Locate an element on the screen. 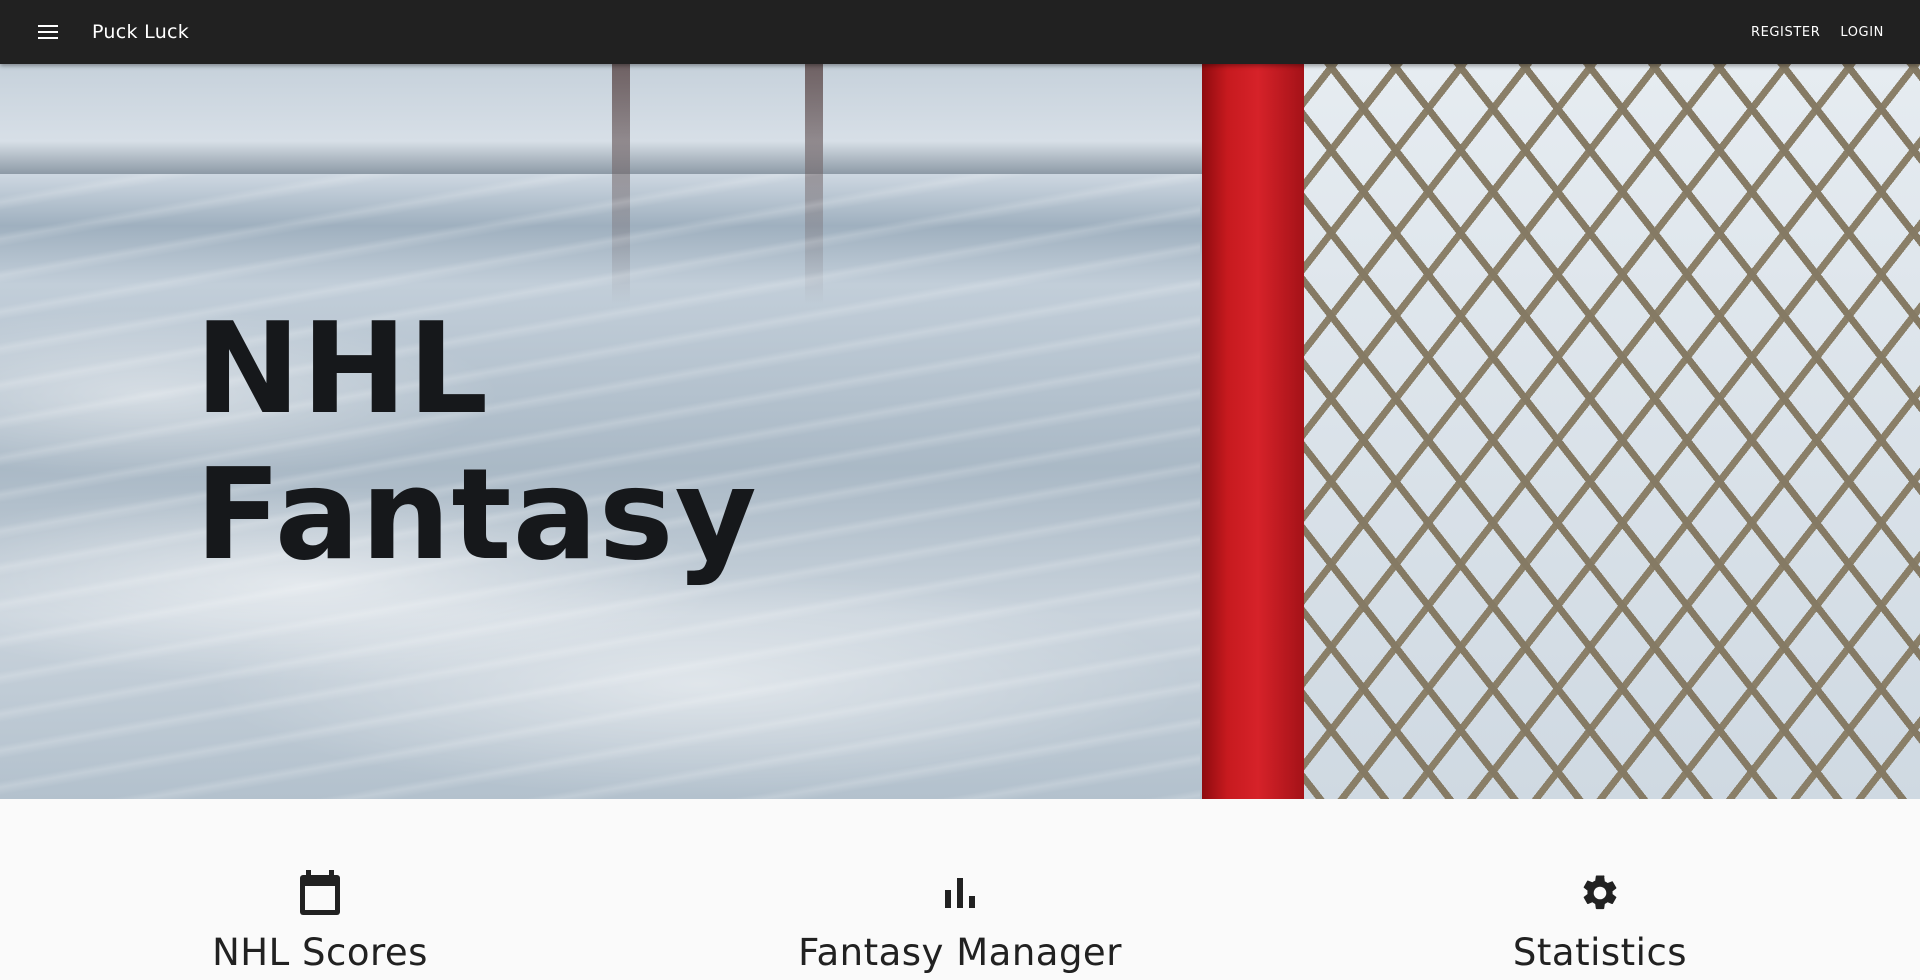 The width and height of the screenshot is (1920, 980). app-bar: Puck Luck REGISTER LOGIN is located at coordinates (960, 32).